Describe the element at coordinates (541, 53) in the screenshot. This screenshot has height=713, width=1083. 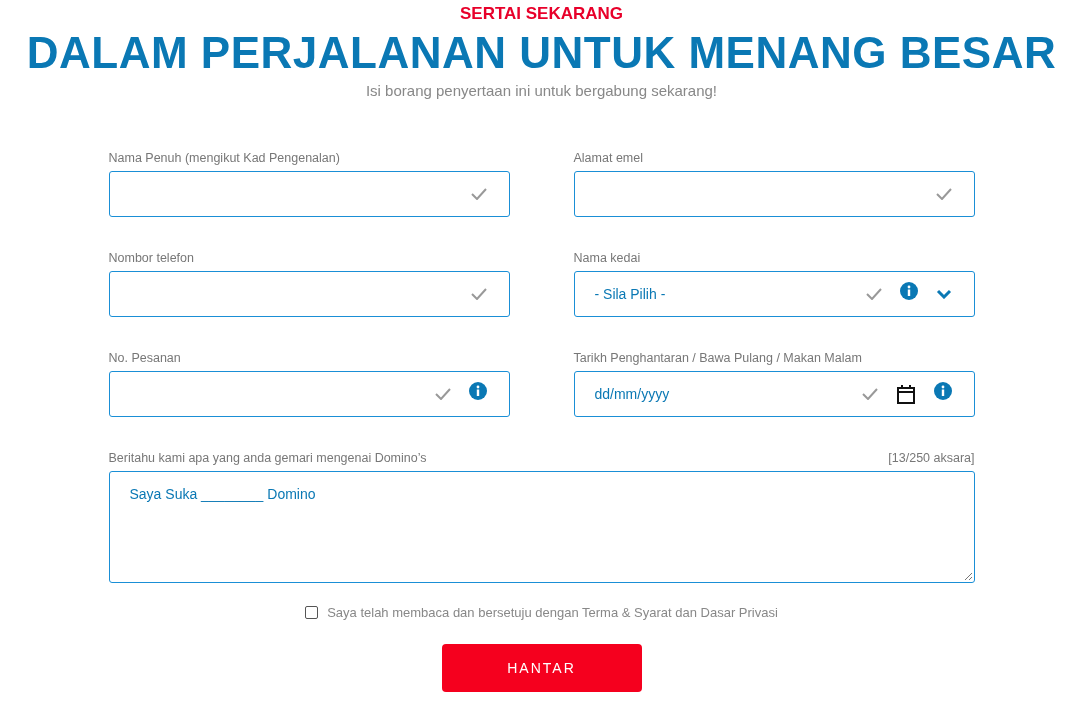
I see `page-title: DALAM PERJALANAN UNTUK MENANG BESAR` at that location.